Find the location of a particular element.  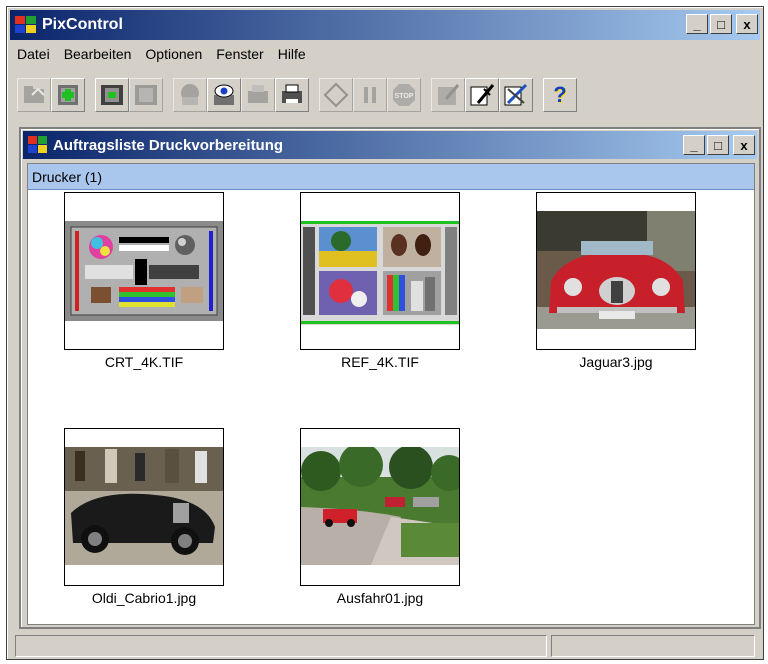

thumbnail-label: Ausfahr01.jpg is located at coordinates (380, 598).